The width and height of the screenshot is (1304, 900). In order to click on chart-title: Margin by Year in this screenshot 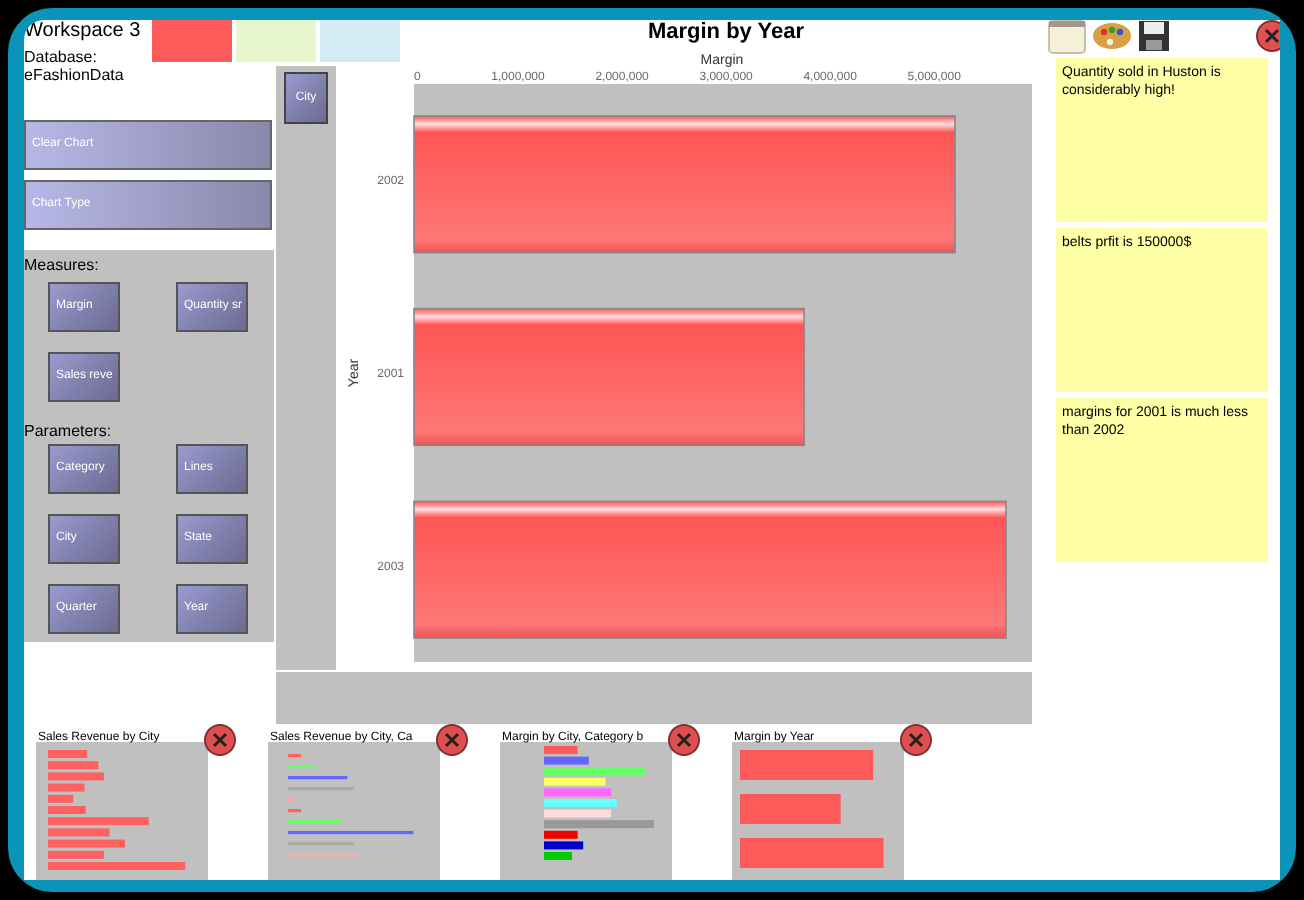, I will do `click(726, 32)`.